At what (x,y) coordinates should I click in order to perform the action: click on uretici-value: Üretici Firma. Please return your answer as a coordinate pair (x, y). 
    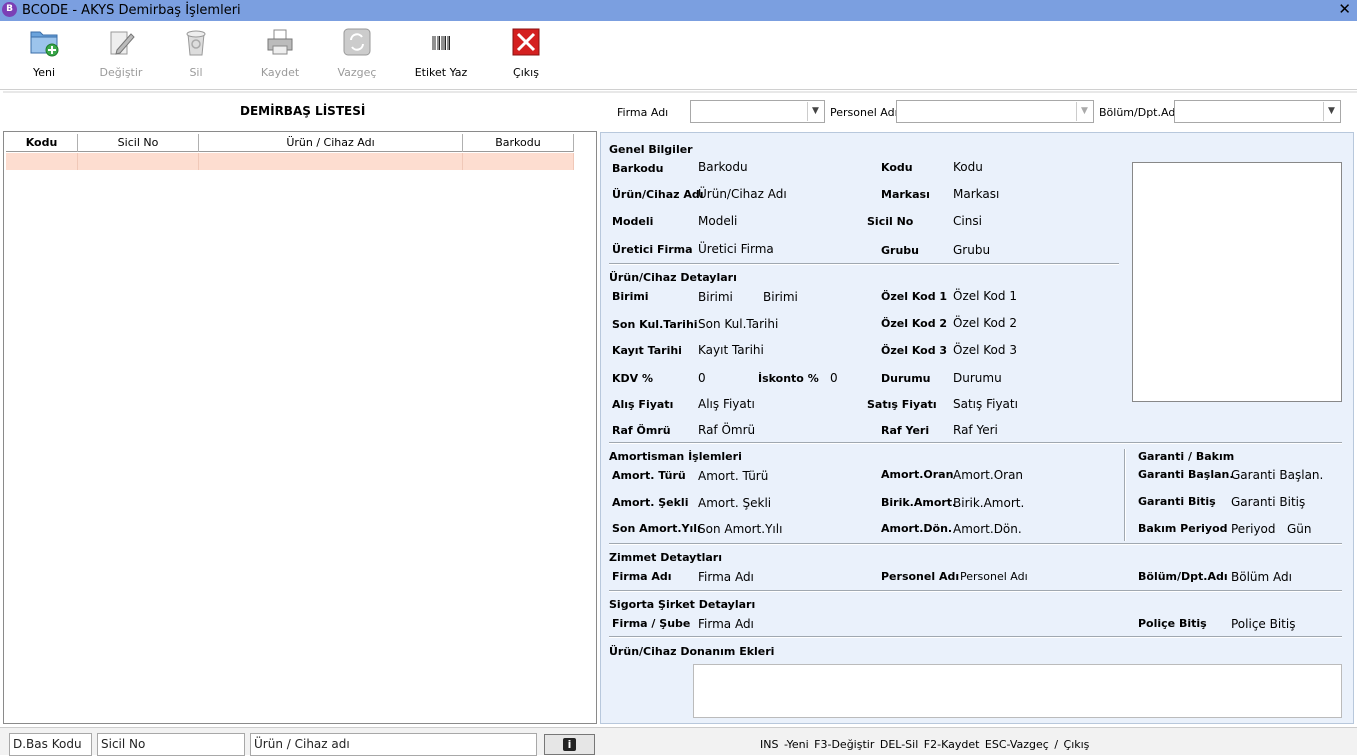
    Looking at the image, I should click on (736, 249).